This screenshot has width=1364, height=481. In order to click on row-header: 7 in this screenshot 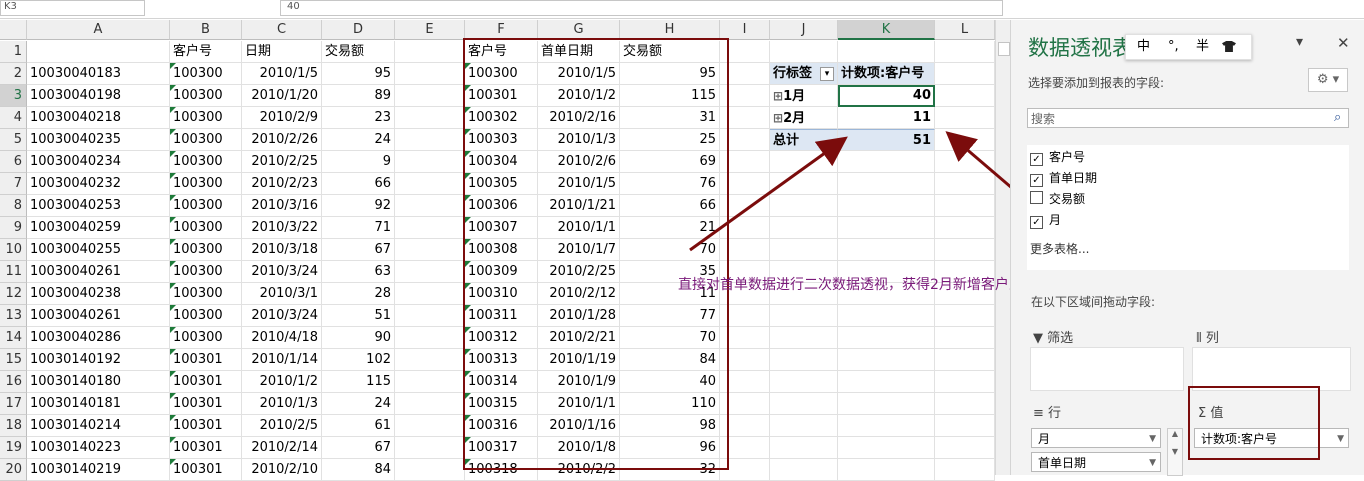, I will do `click(13, 184)`.